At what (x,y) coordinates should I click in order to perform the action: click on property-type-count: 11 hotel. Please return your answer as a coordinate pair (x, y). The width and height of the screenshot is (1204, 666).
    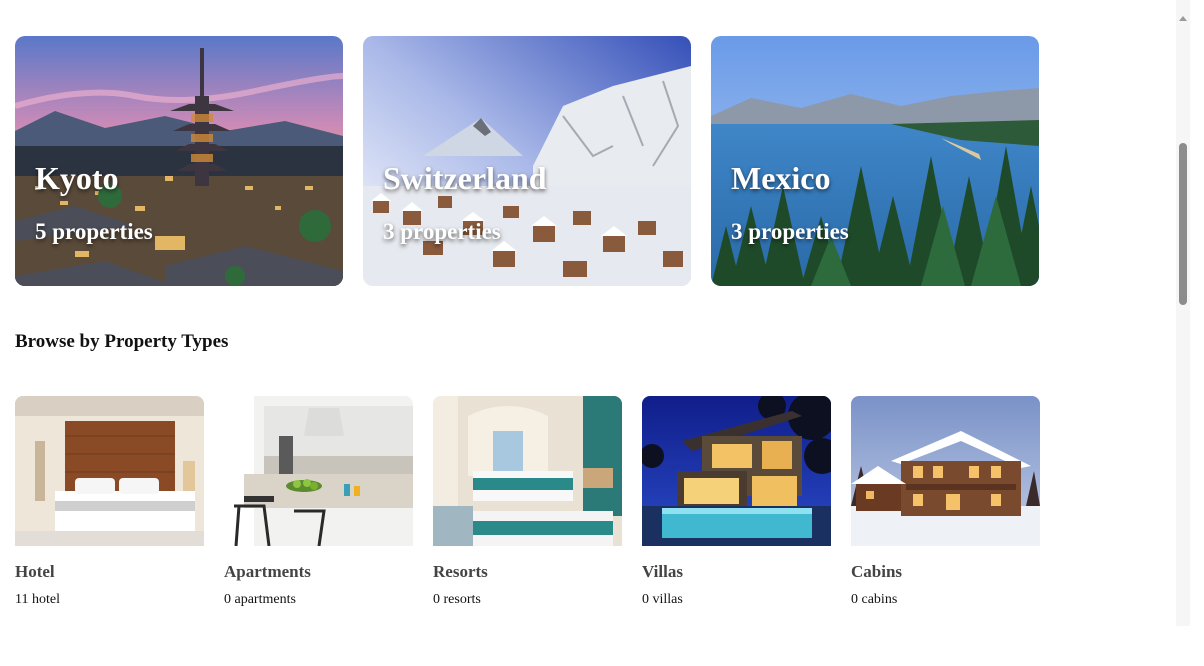
    Looking at the image, I should click on (37, 599).